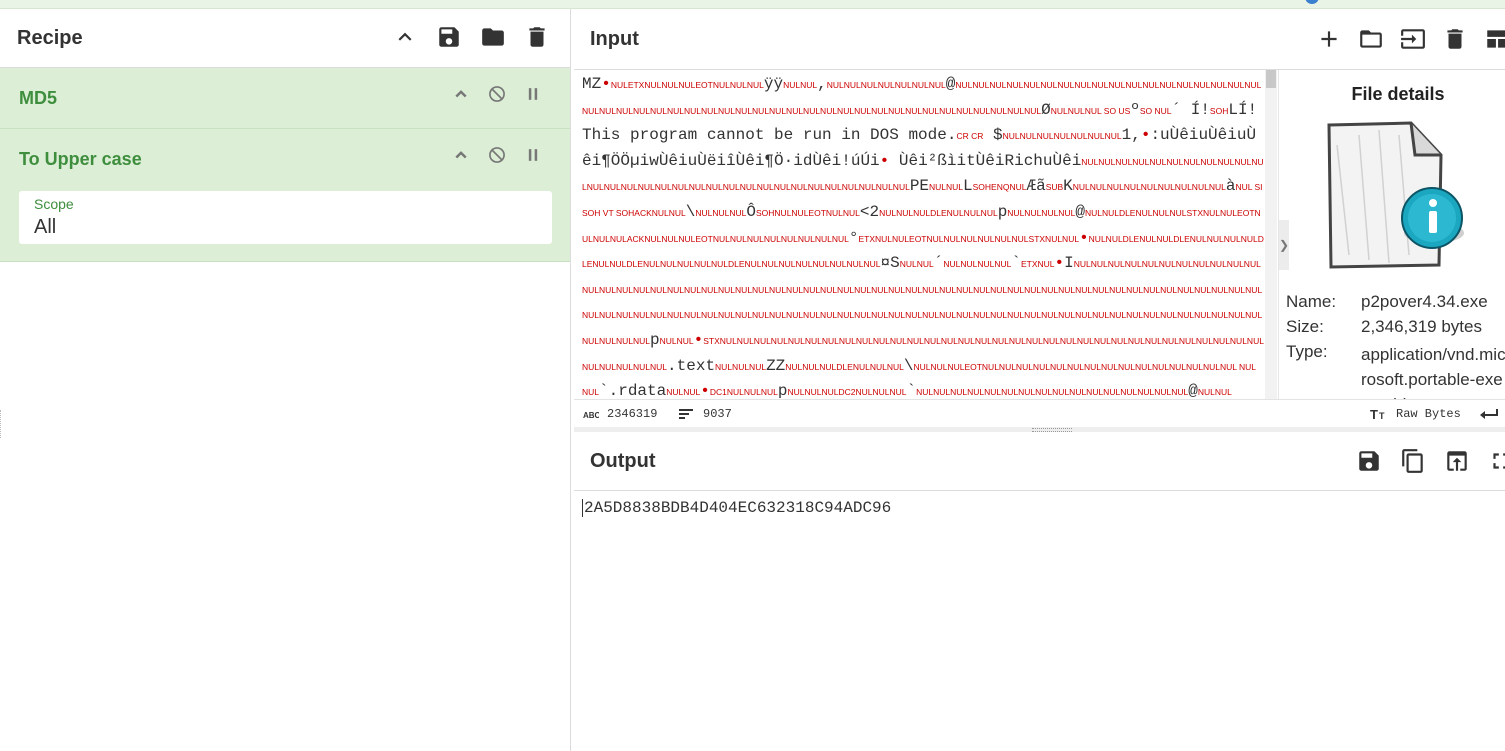 This screenshot has width=1505, height=751. I want to click on io-resize-divider, so click(1039, 429).